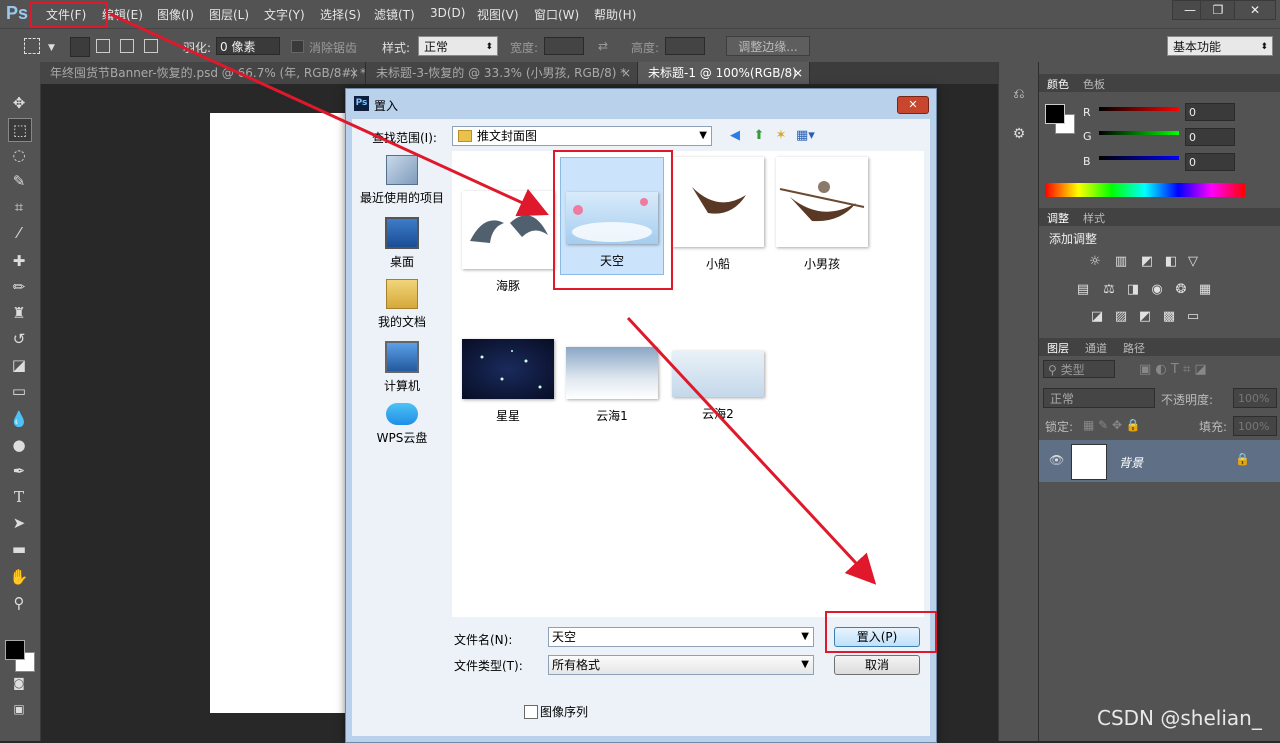  Describe the element at coordinates (751, 450) in the screenshot. I see `arrow-sky-to-place` at that location.